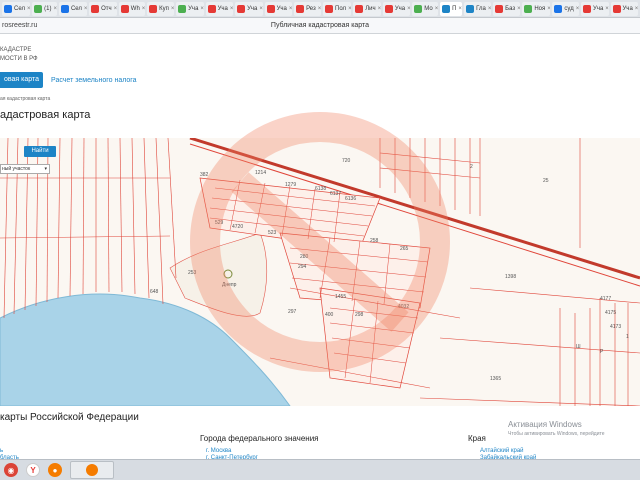 This screenshot has height=480, width=640. I want to click on page-title: адастровая карта, so click(45, 115).